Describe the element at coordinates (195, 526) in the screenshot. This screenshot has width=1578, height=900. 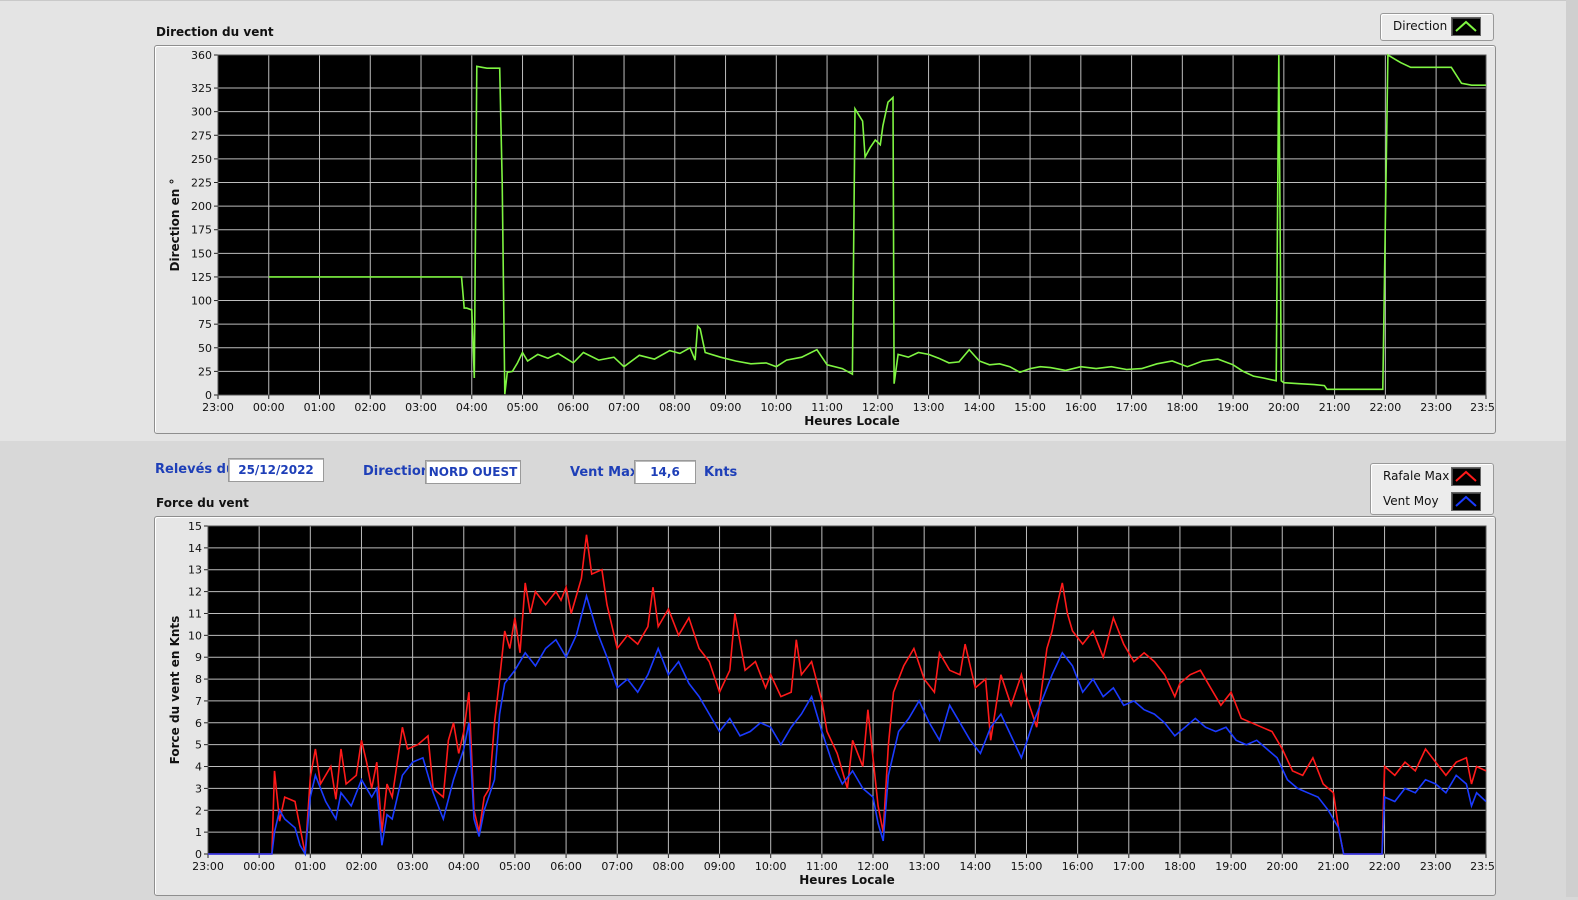
I see `y-tick-label: 15` at that location.